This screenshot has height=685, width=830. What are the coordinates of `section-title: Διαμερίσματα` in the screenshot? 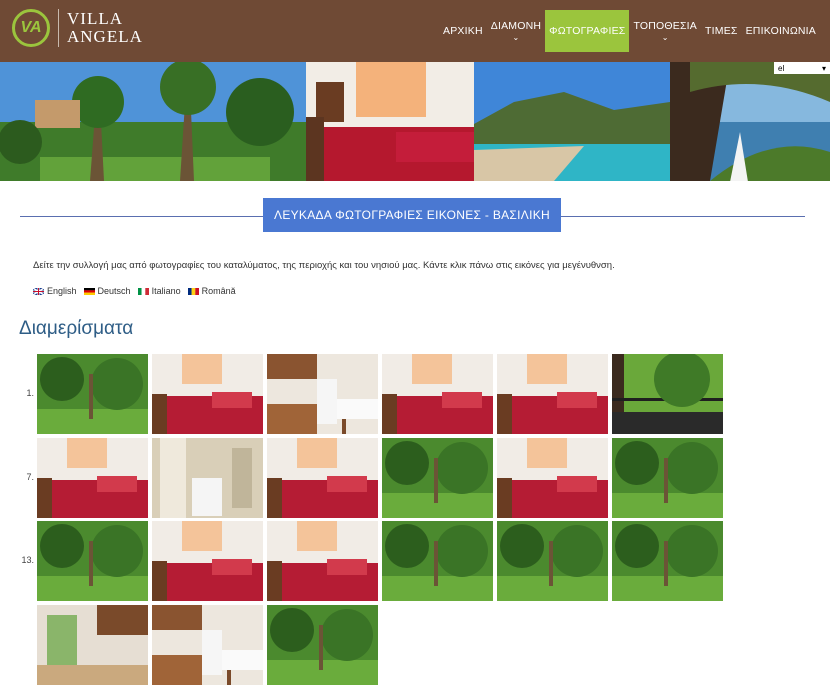 It's located at (76, 328).